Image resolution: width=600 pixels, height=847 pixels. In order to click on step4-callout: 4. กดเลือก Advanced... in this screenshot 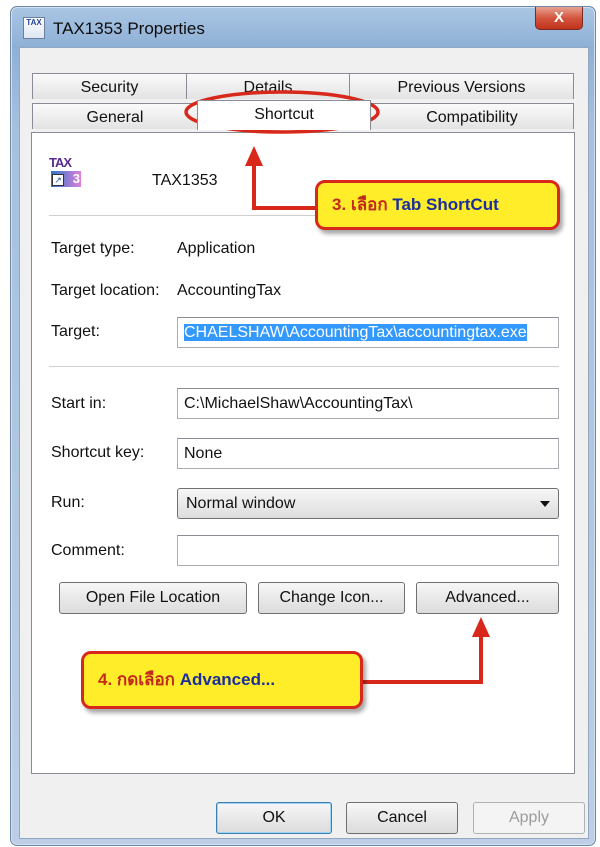, I will do `click(222, 680)`.